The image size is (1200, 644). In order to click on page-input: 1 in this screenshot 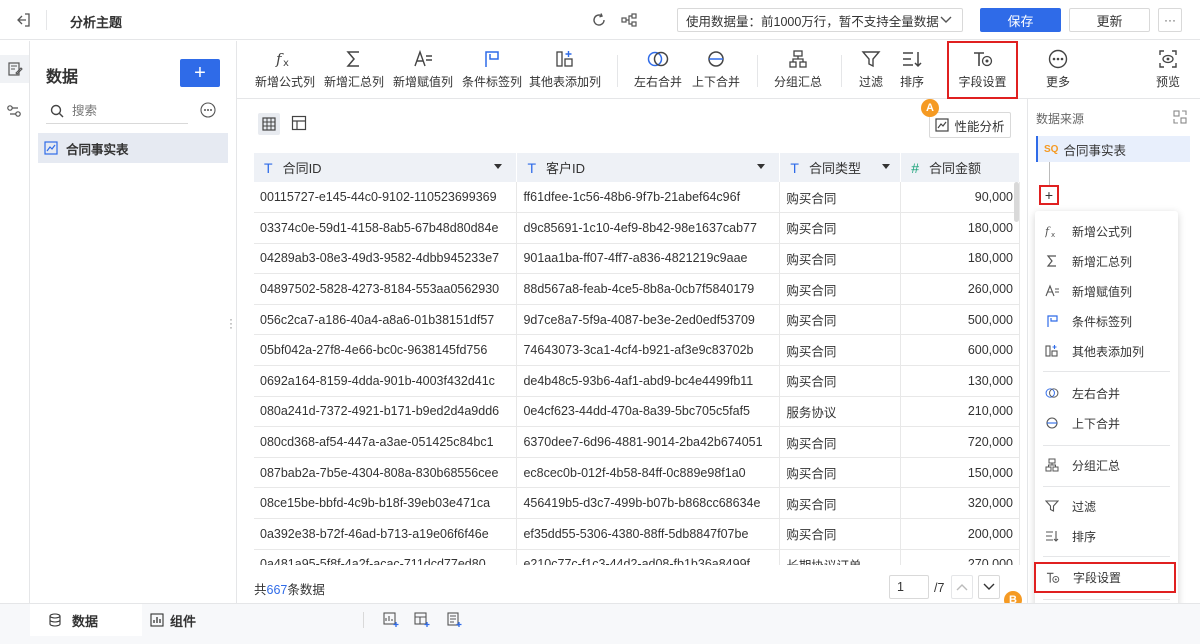, I will do `click(909, 587)`.